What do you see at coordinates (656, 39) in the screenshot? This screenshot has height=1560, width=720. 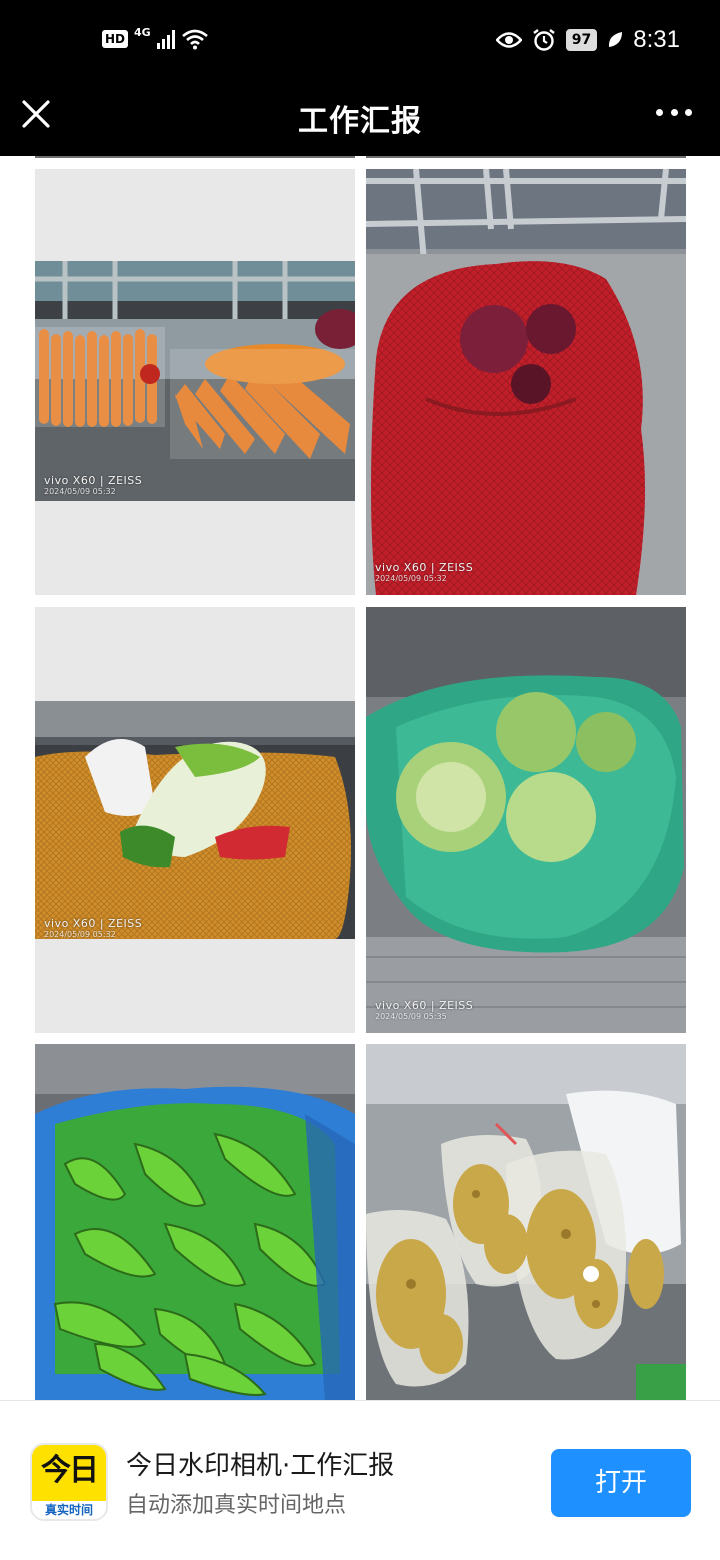 I see `clock-time: 8:31` at bounding box center [656, 39].